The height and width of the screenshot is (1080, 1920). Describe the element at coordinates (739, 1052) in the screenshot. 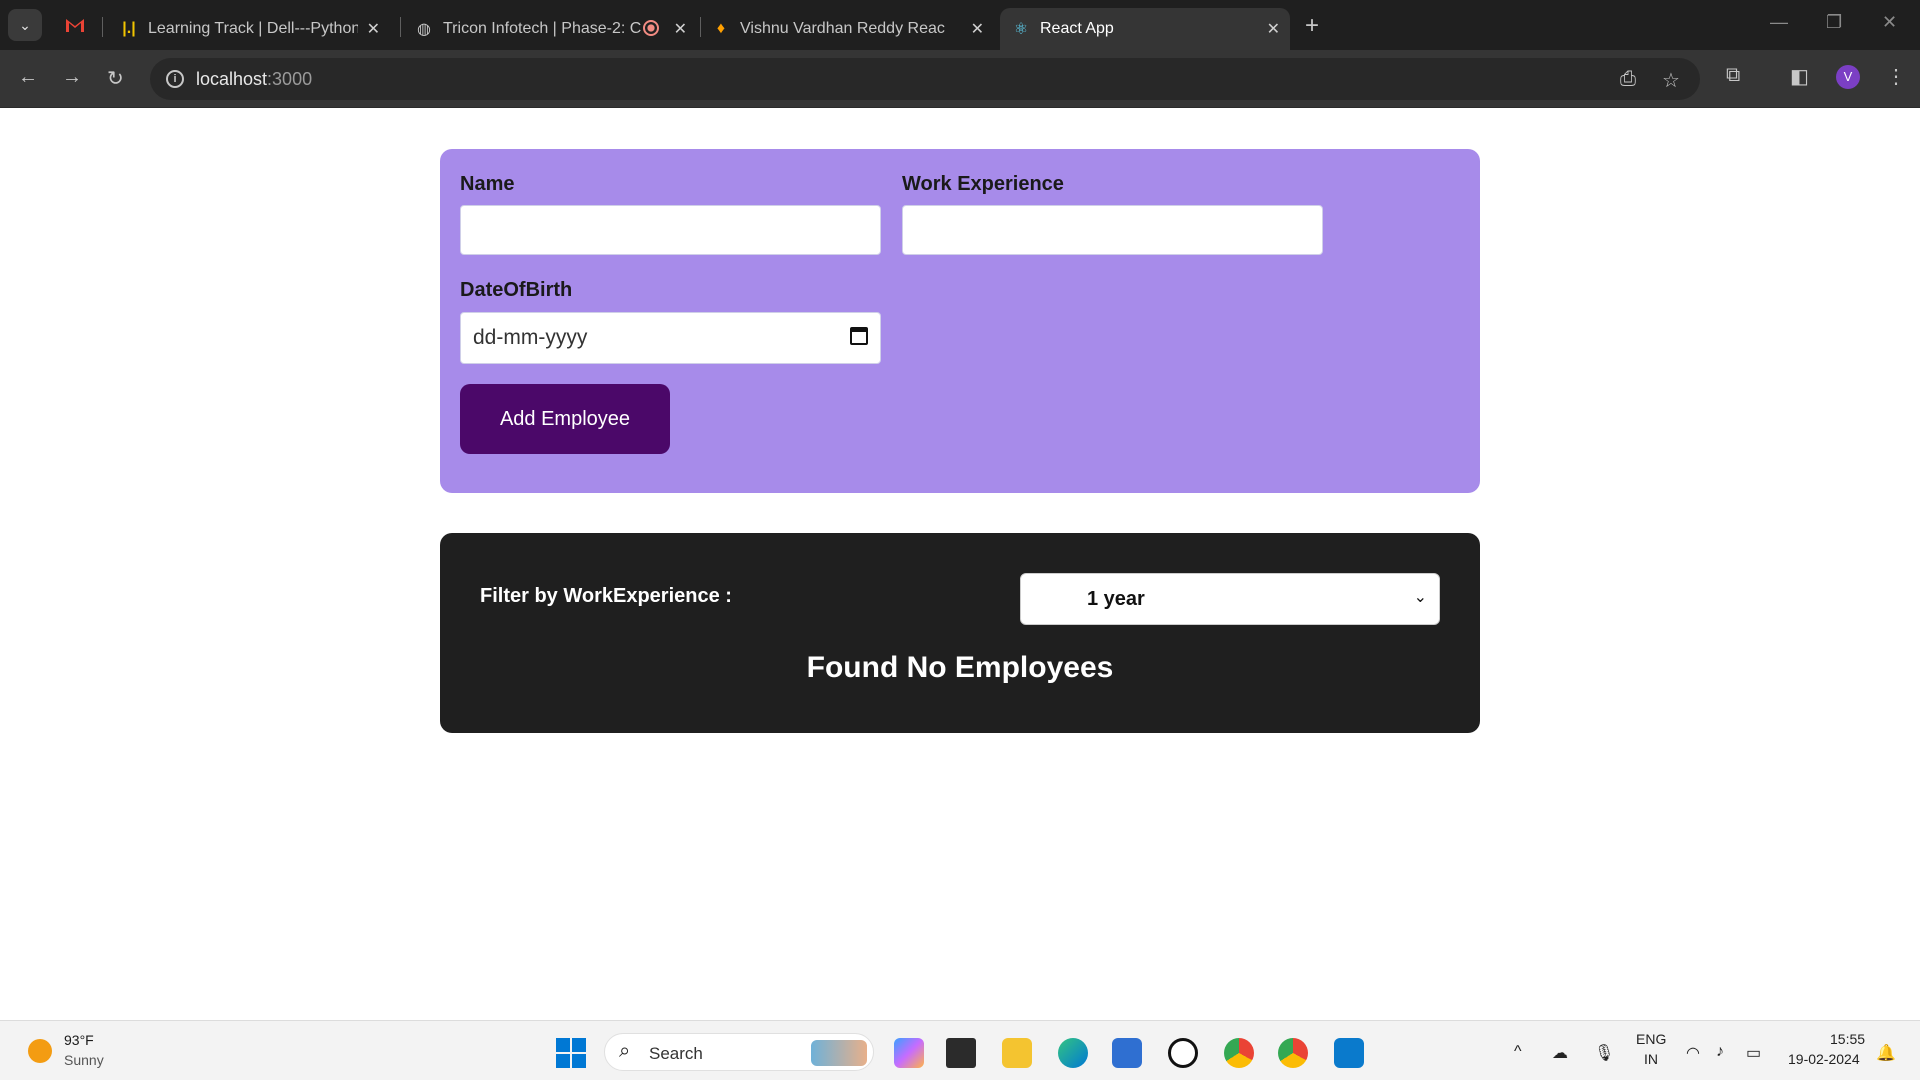

I see `taskbar-search-box: ⌕ Search` at that location.